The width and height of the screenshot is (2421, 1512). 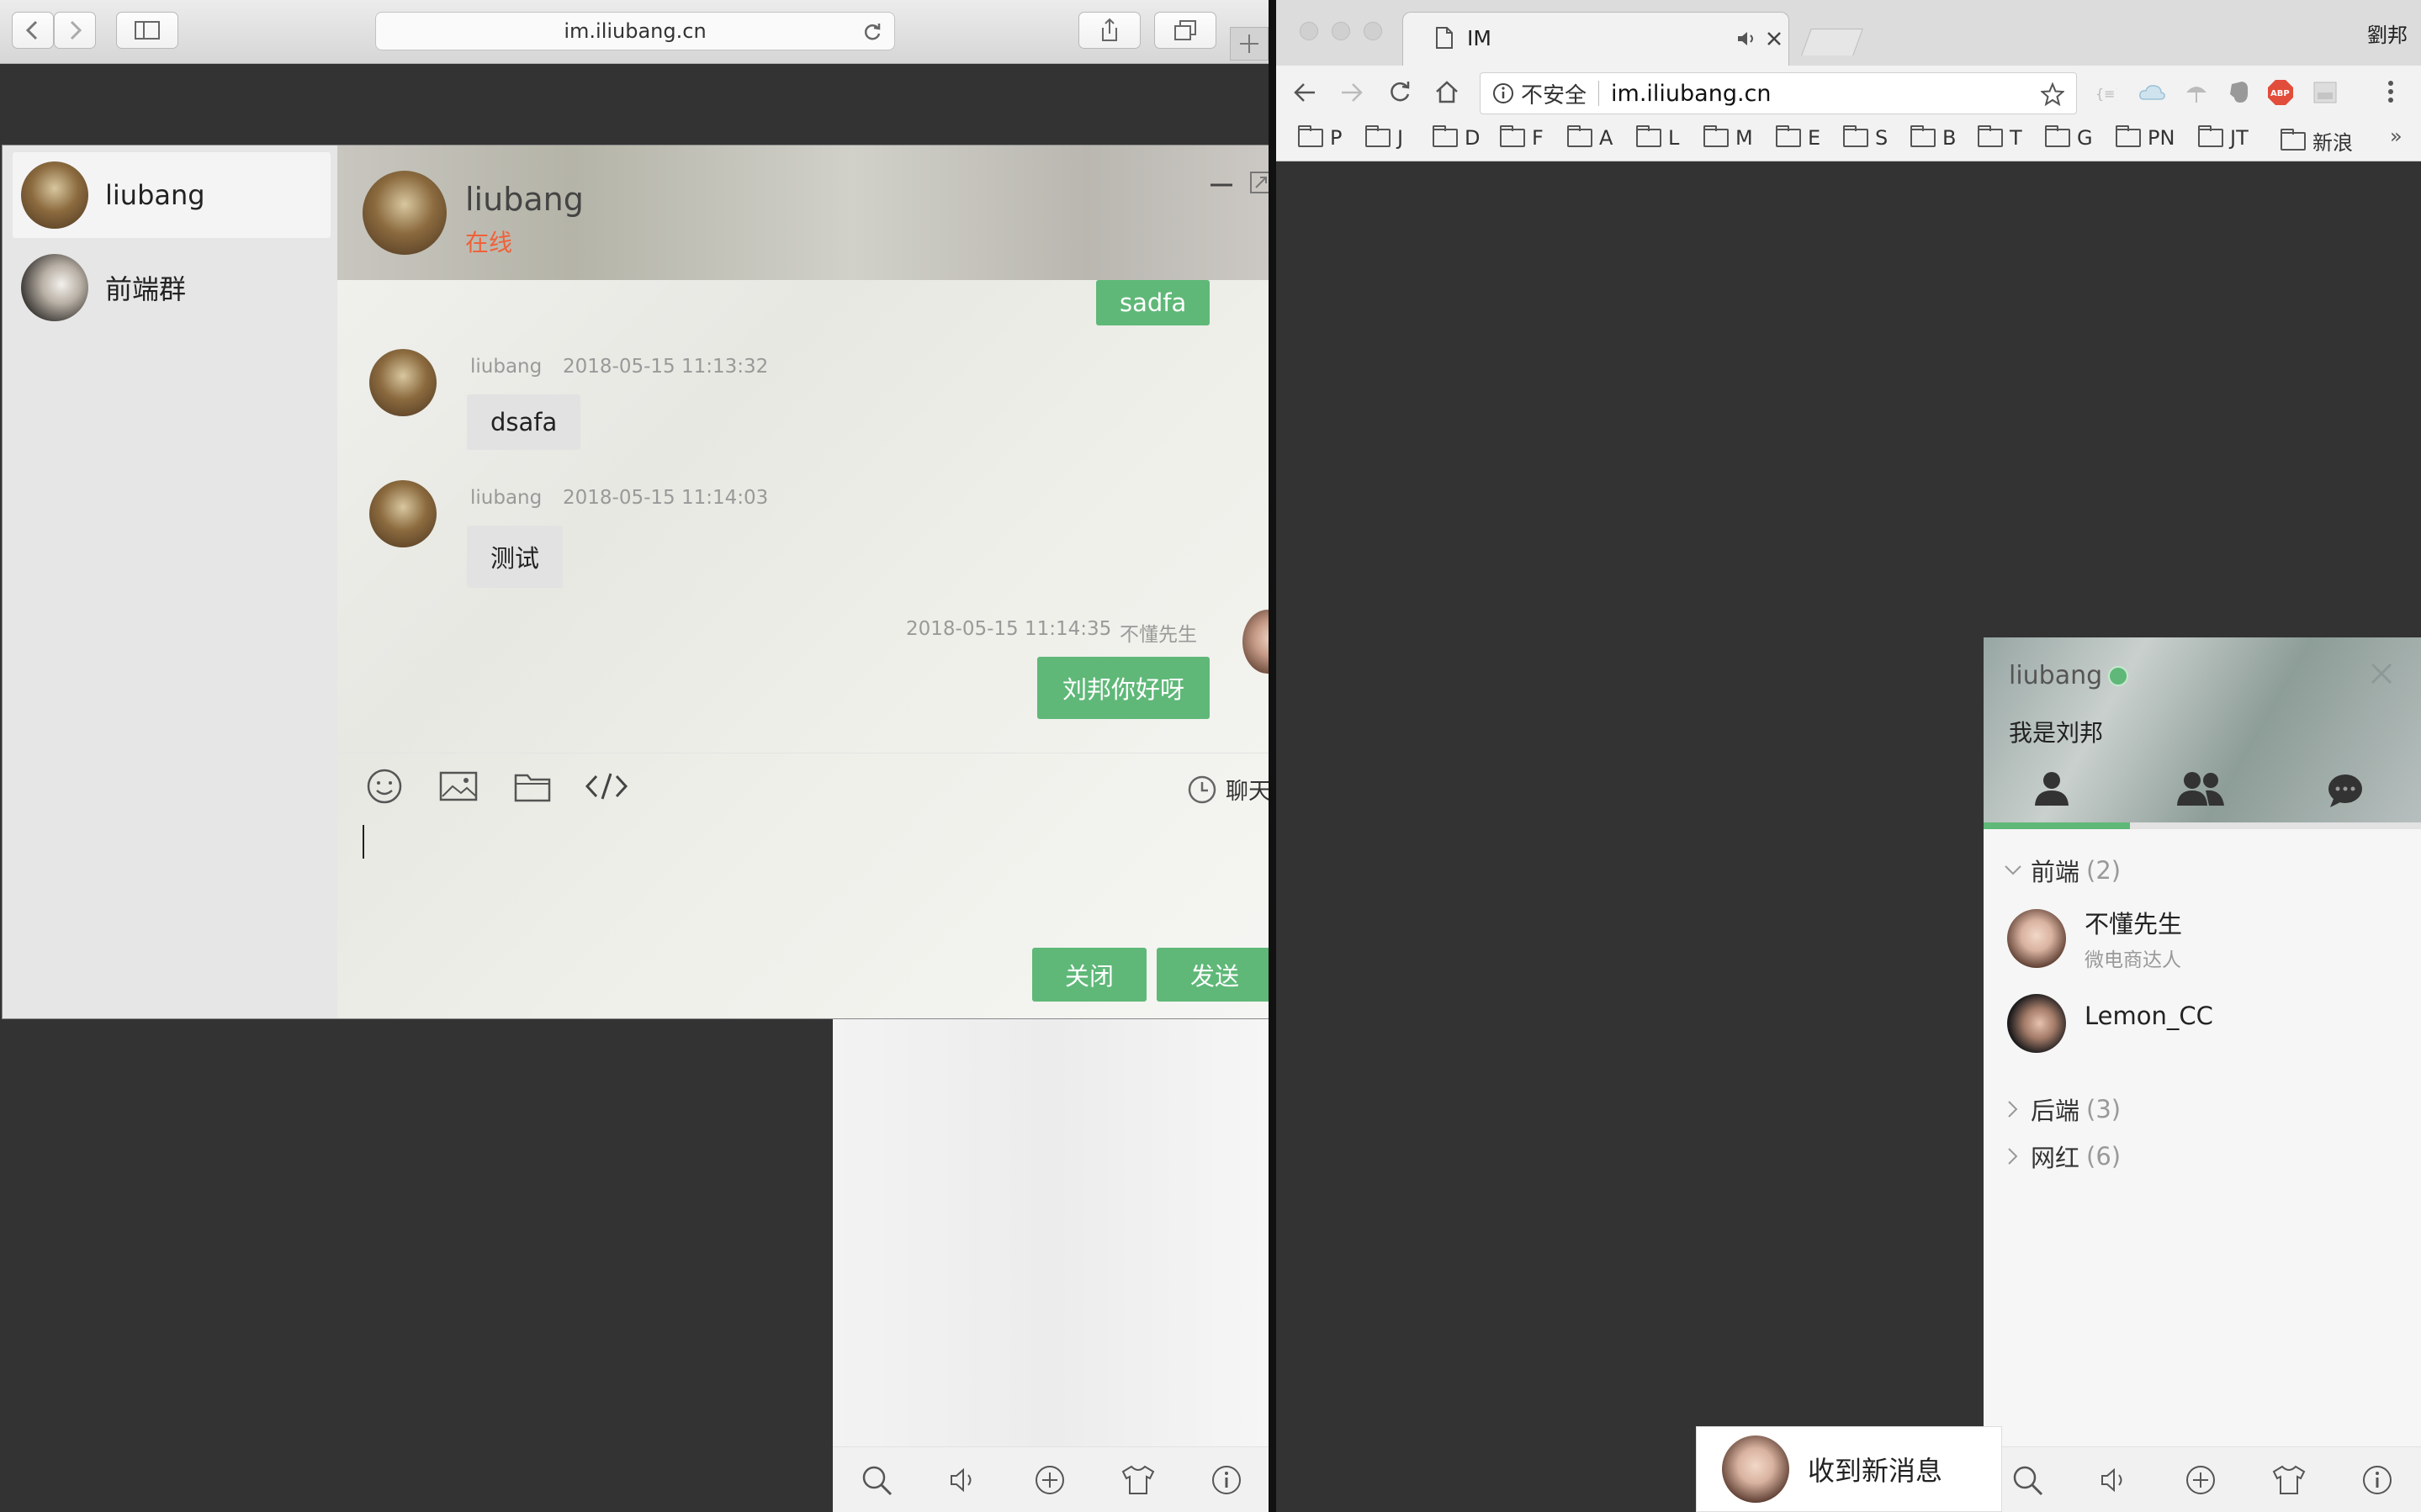 What do you see at coordinates (1479, 38) in the screenshot?
I see `tab-title: IM` at bounding box center [1479, 38].